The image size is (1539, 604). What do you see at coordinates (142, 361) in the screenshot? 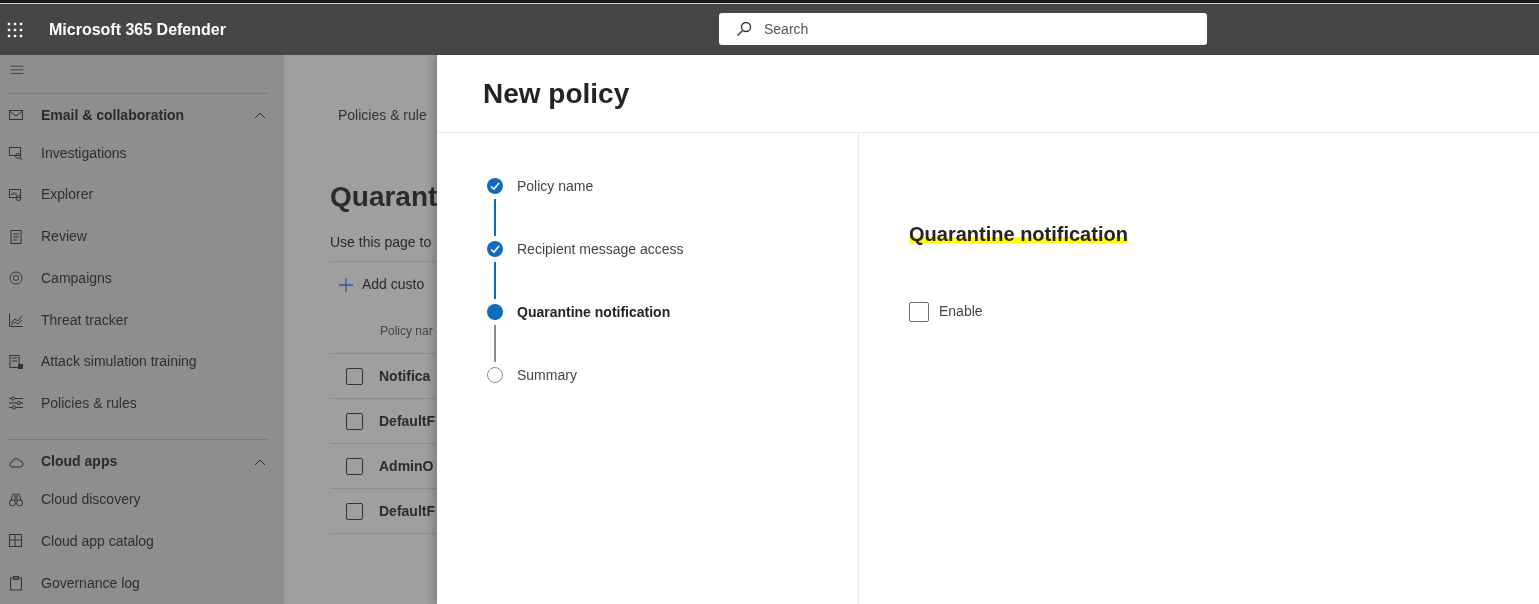
I see `nav-item: Attack simulation training` at bounding box center [142, 361].